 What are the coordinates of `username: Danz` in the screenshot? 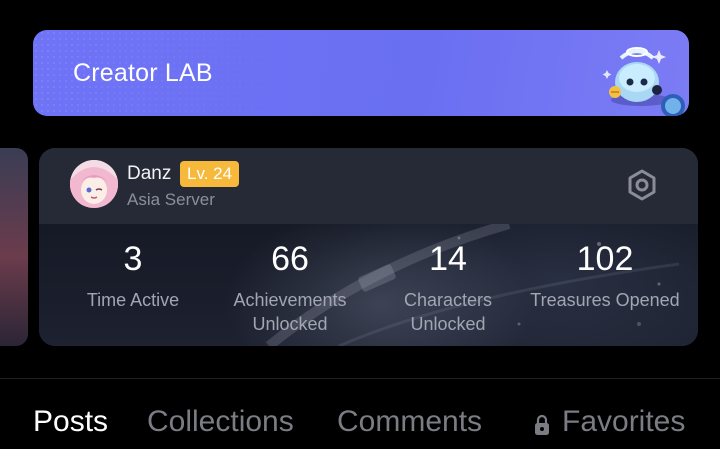 It's located at (149, 173).